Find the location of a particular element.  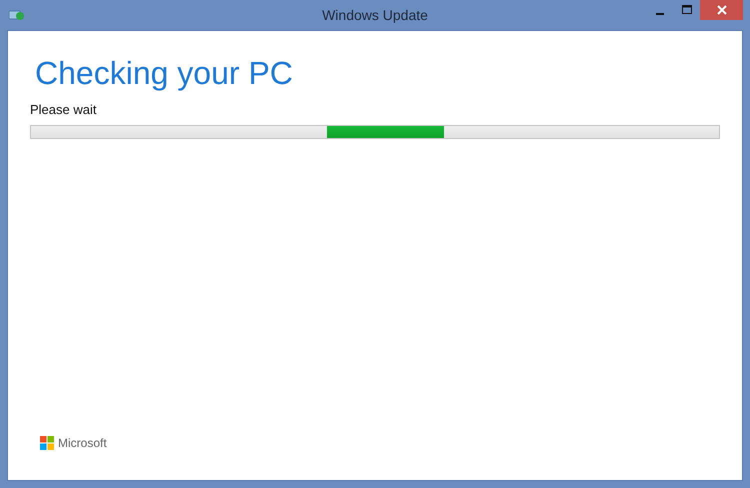

maximize-icon is located at coordinates (687, 10).